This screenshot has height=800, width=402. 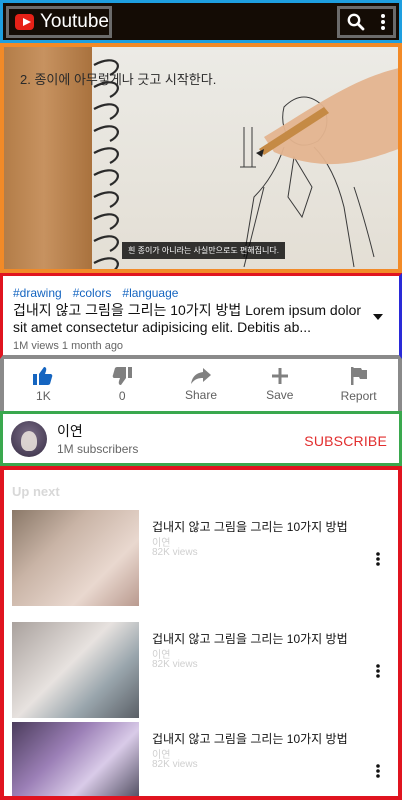 I want to click on report-button: Report, so click(x=359, y=385).